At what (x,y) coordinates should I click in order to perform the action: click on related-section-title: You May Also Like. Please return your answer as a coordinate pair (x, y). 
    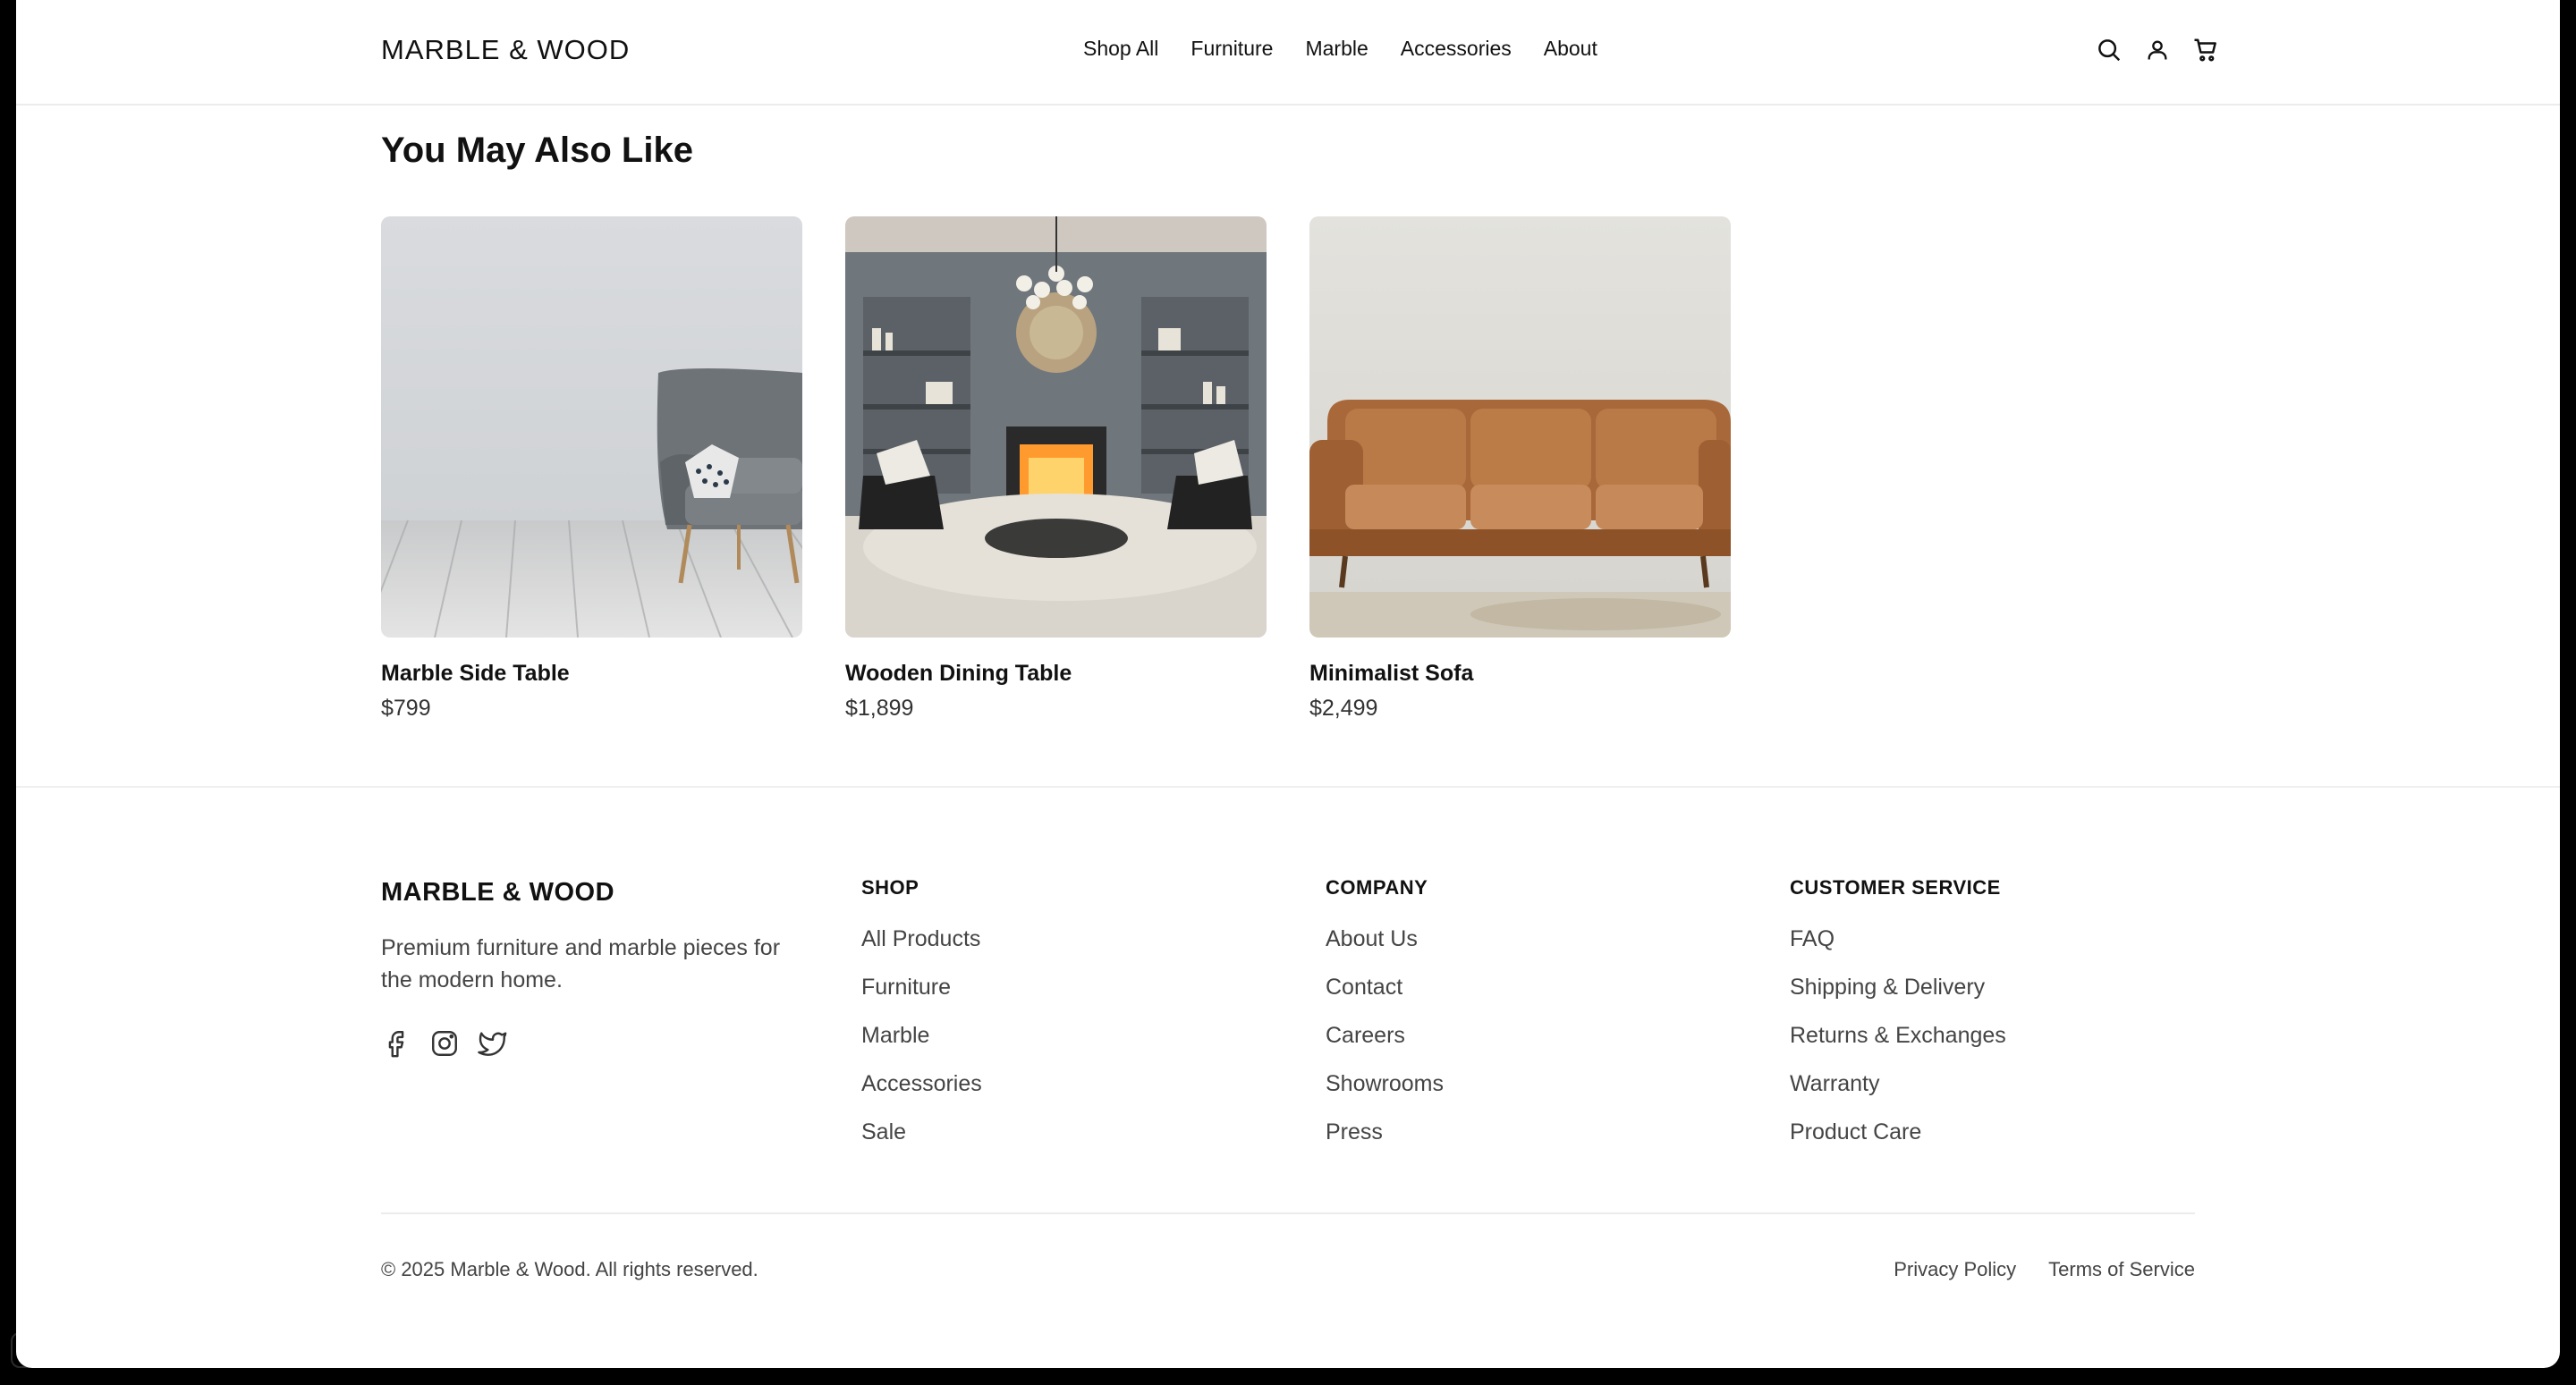
    Looking at the image, I should click on (537, 150).